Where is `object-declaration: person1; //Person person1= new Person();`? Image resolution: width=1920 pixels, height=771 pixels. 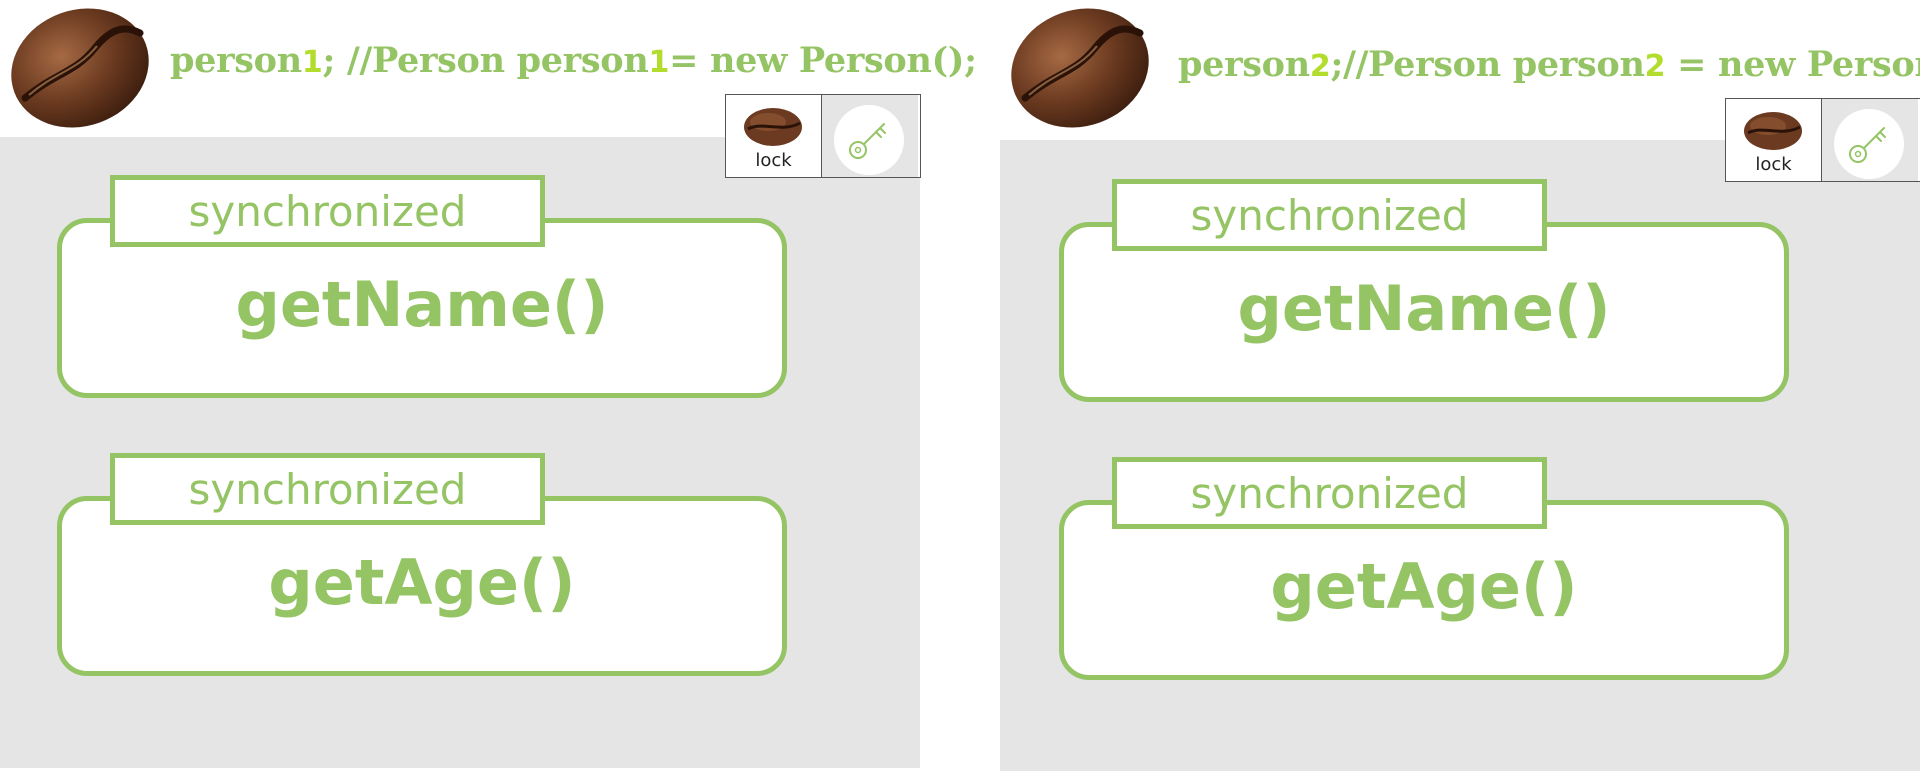 object-declaration: person1; //Person person1= new Person(); is located at coordinates (573, 60).